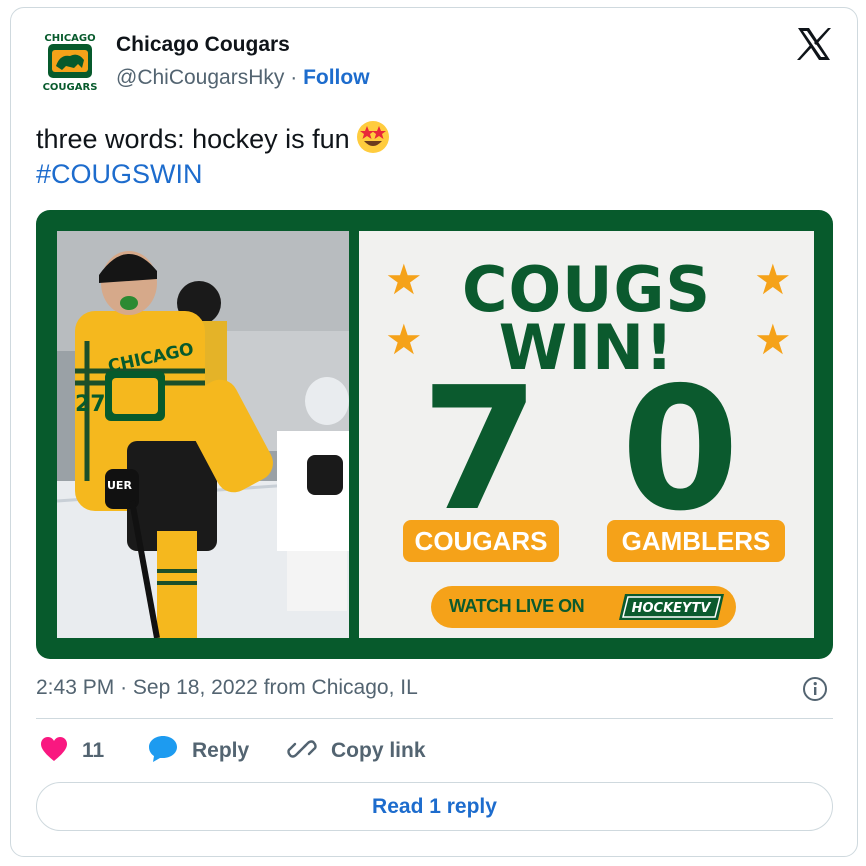 The height and width of the screenshot is (866, 866). I want to click on svg-text: UER, so click(119, 485).